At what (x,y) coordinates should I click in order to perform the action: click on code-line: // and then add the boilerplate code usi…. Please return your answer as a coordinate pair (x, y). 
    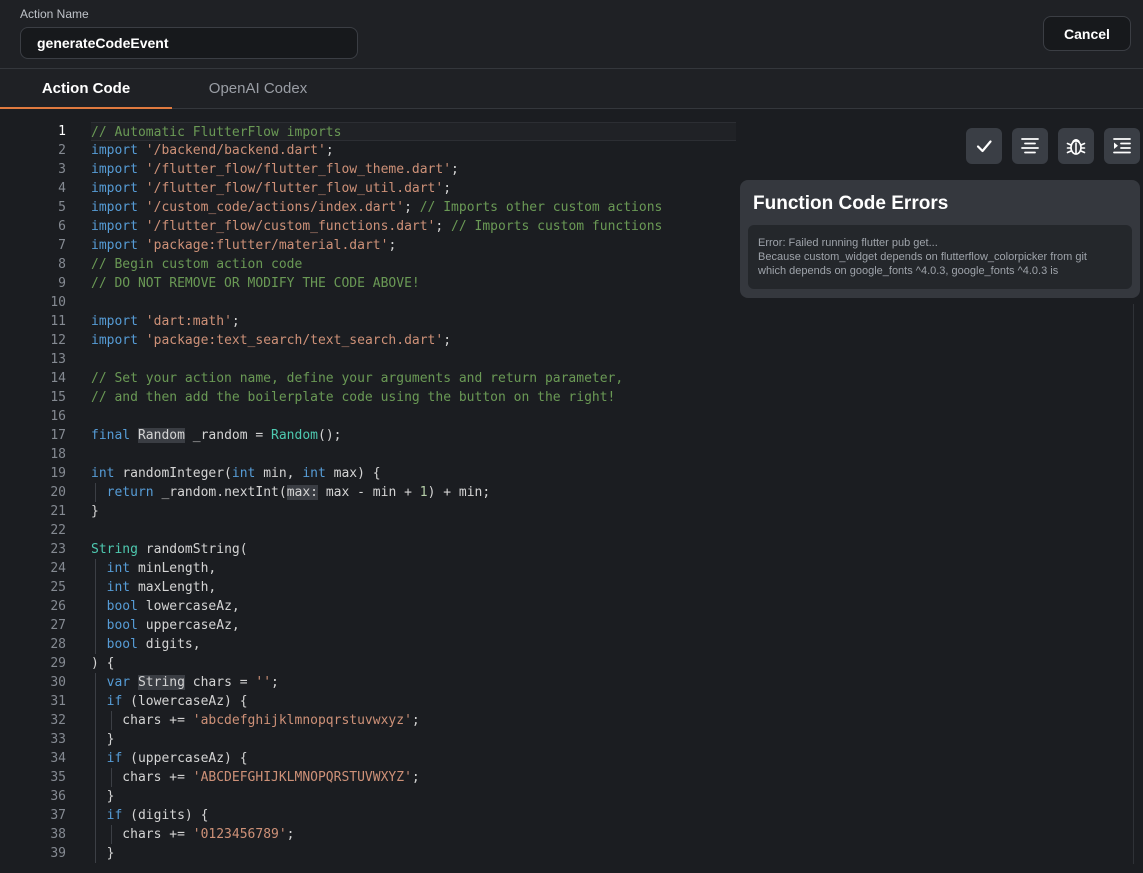
    Looking at the image, I should click on (413, 397).